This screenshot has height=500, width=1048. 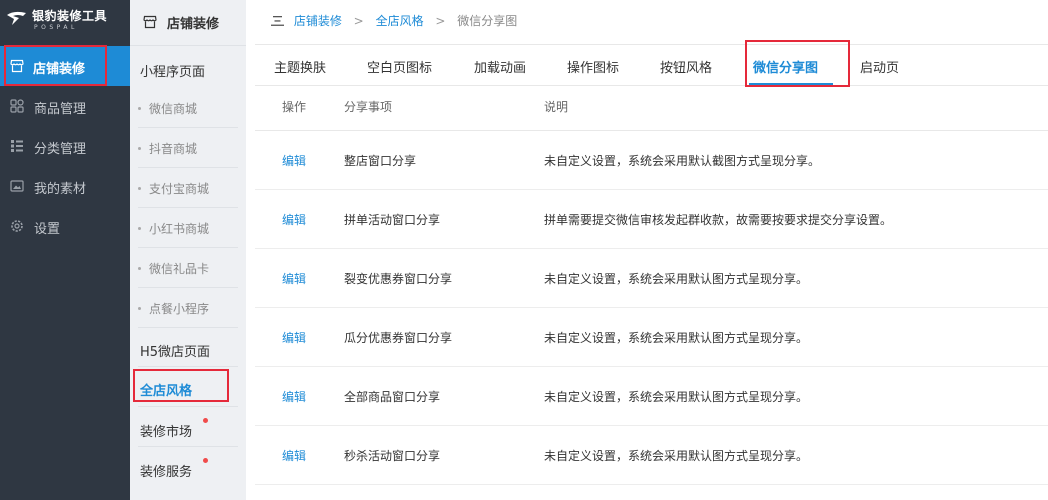 I want to click on menu-icon, so click(x=277, y=20).